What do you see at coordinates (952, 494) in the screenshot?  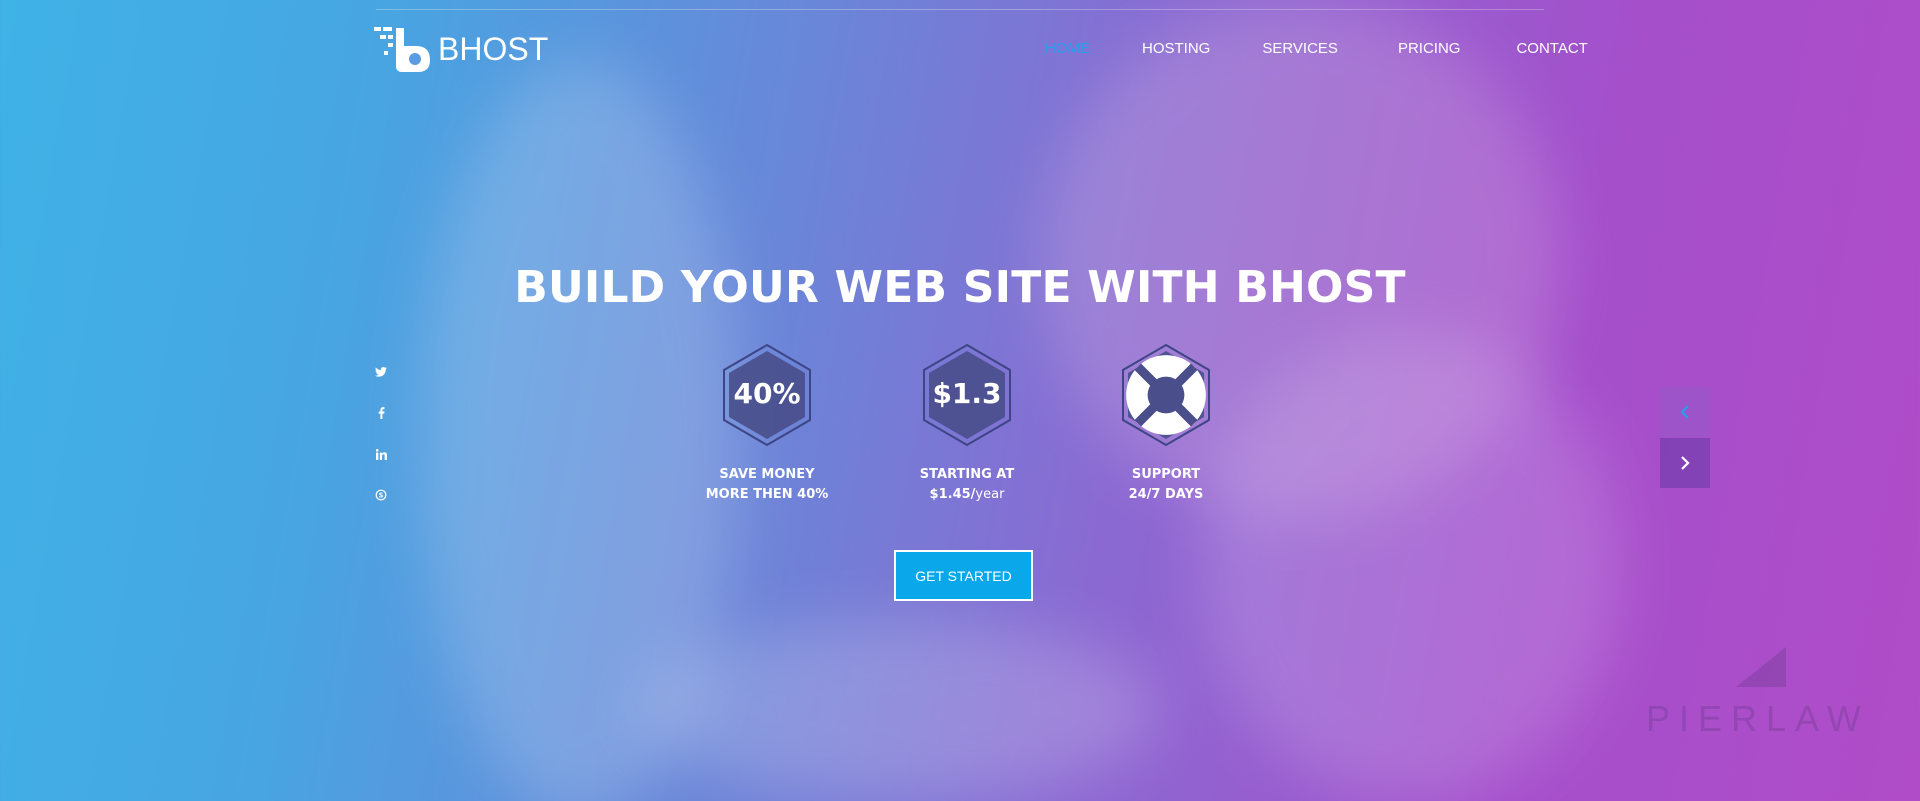 I see `price-amount: $1.45/` at bounding box center [952, 494].